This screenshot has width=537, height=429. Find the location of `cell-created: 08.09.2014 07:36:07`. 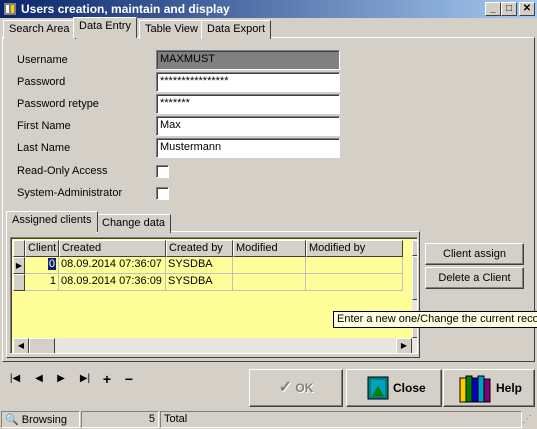

cell-created: 08.09.2014 07:36:07 is located at coordinates (112, 265).